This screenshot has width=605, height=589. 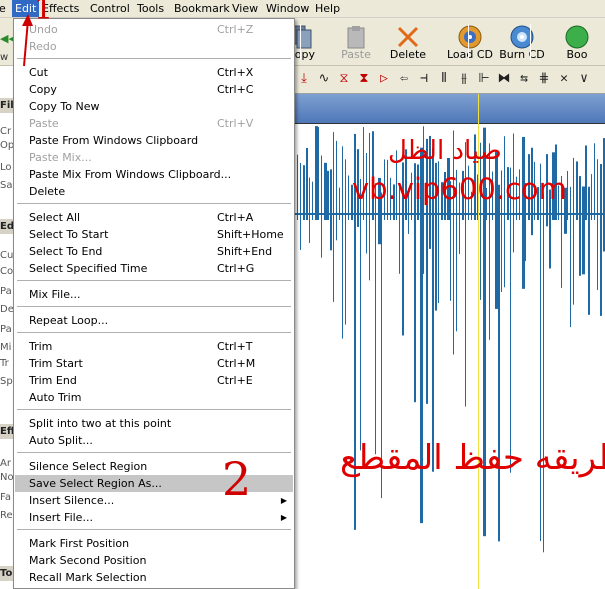 What do you see at coordinates (576, 42) in the screenshot?
I see `toolbar-boo-button: Boo` at bounding box center [576, 42].